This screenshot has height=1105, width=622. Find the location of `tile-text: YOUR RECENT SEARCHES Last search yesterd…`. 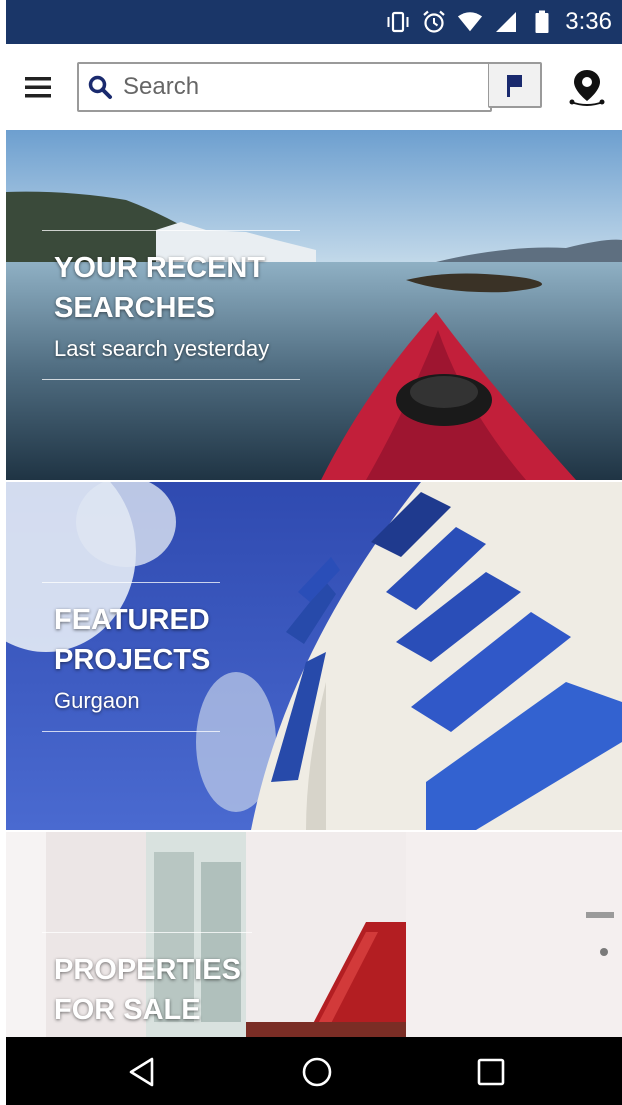

tile-text: YOUR RECENT SEARCHES Last search yesterd… is located at coordinates (161, 306).